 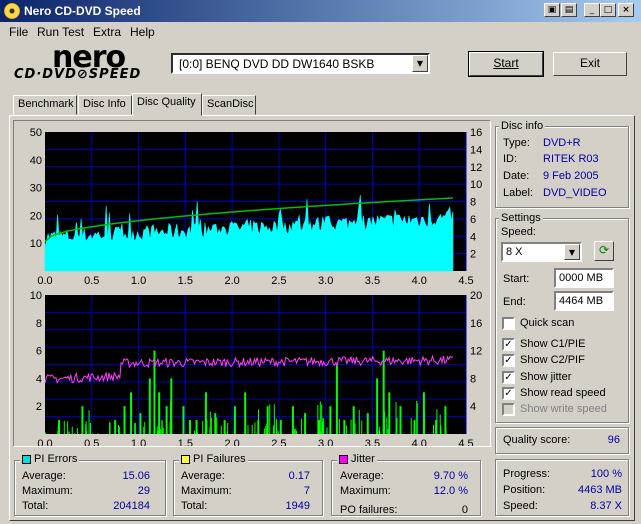 What do you see at coordinates (105, 105) in the screenshot?
I see `tab-disc-info: Disc Info` at bounding box center [105, 105].